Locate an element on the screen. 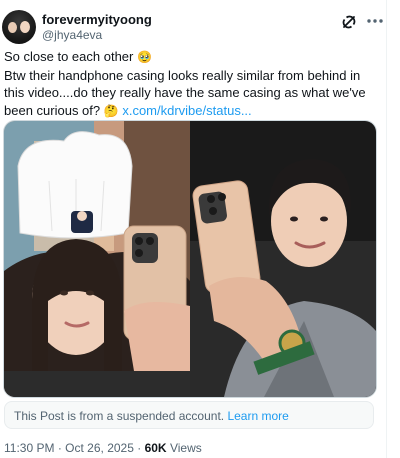  grok-icon is located at coordinates (349, 22).